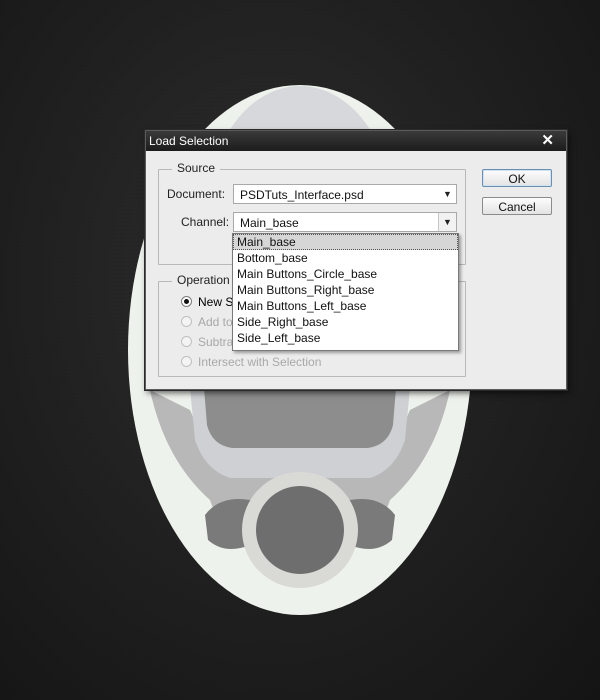 This screenshot has height=700, width=600. What do you see at coordinates (189, 141) in the screenshot?
I see `dialog-title: Load Selection` at bounding box center [189, 141].